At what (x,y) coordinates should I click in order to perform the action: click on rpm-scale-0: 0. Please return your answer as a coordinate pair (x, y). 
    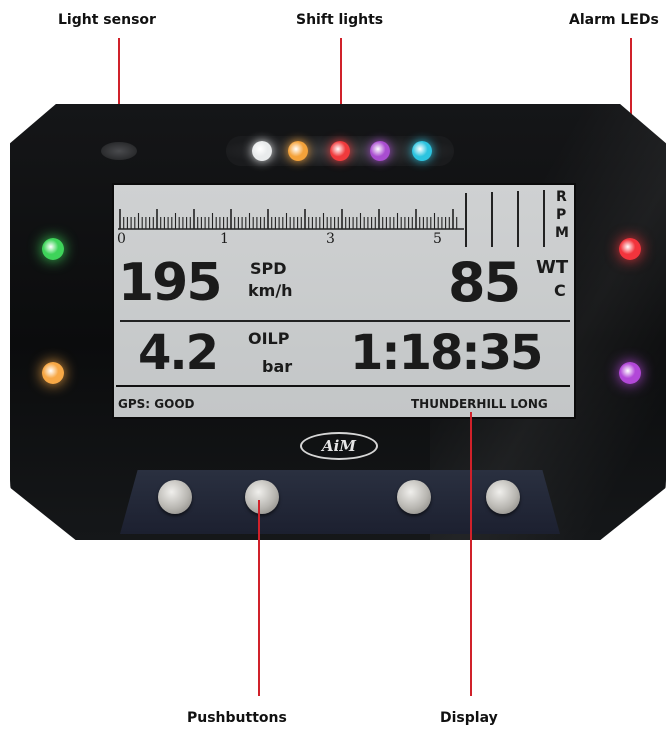
    Looking at the image, I should click on (121, 239).